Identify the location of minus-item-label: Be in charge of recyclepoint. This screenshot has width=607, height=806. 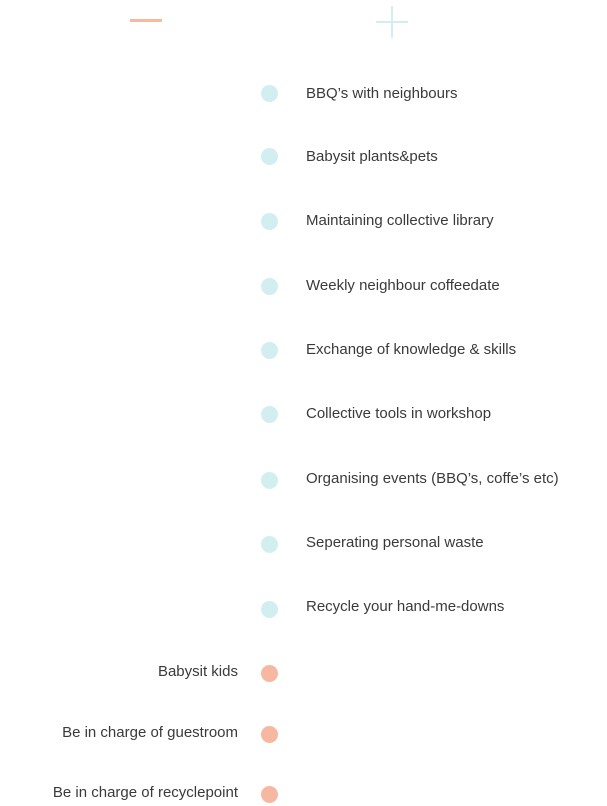
(145, 792).